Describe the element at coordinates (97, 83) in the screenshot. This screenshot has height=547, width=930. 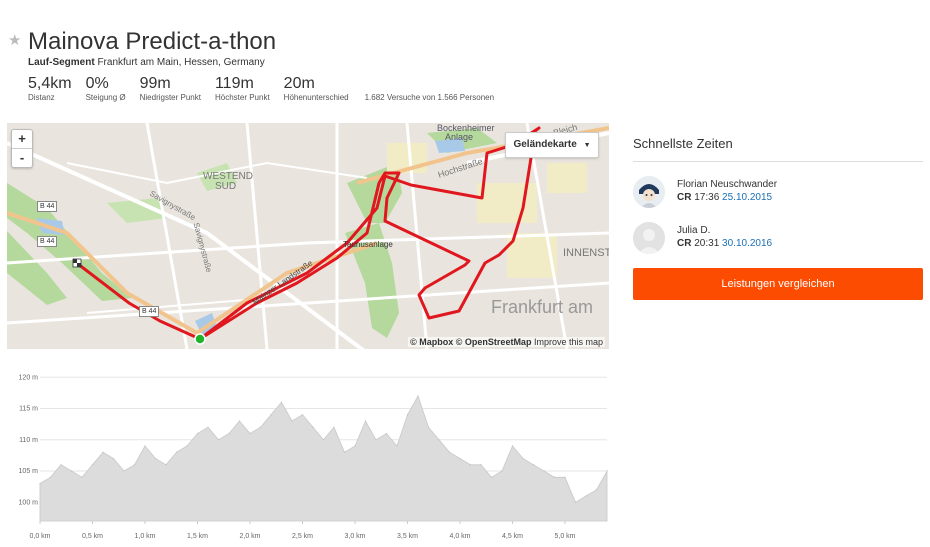
I see `stat-value: 0%` at that location.